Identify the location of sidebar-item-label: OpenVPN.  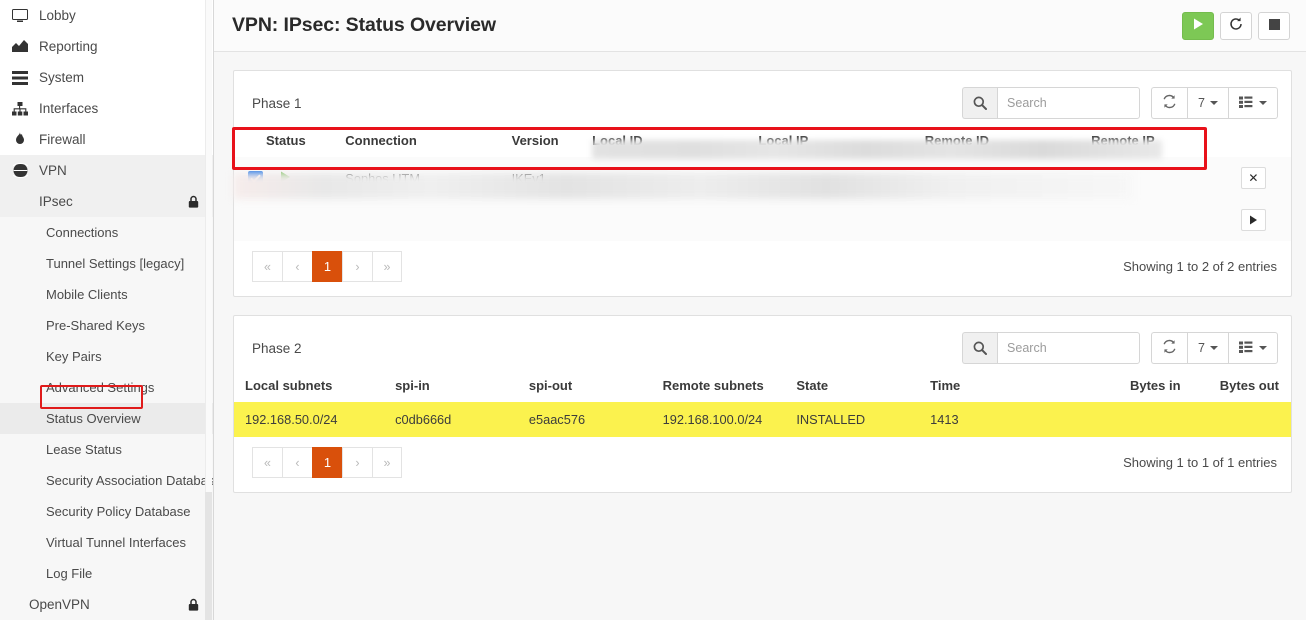
(59, 604).